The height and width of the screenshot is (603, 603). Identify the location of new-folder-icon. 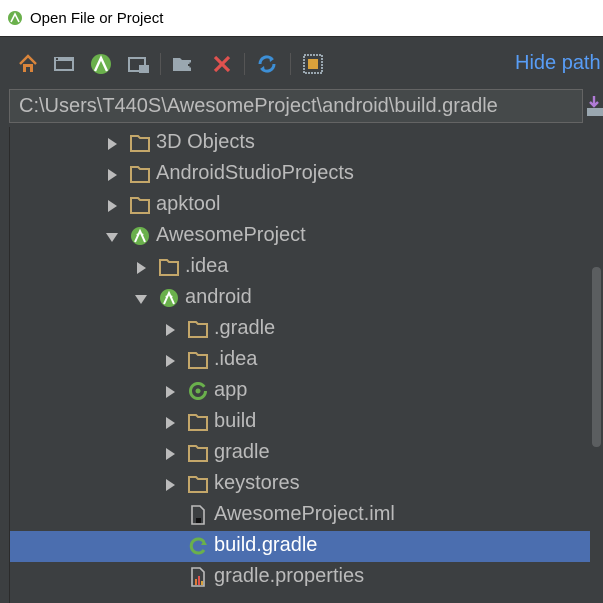
(183, 64).